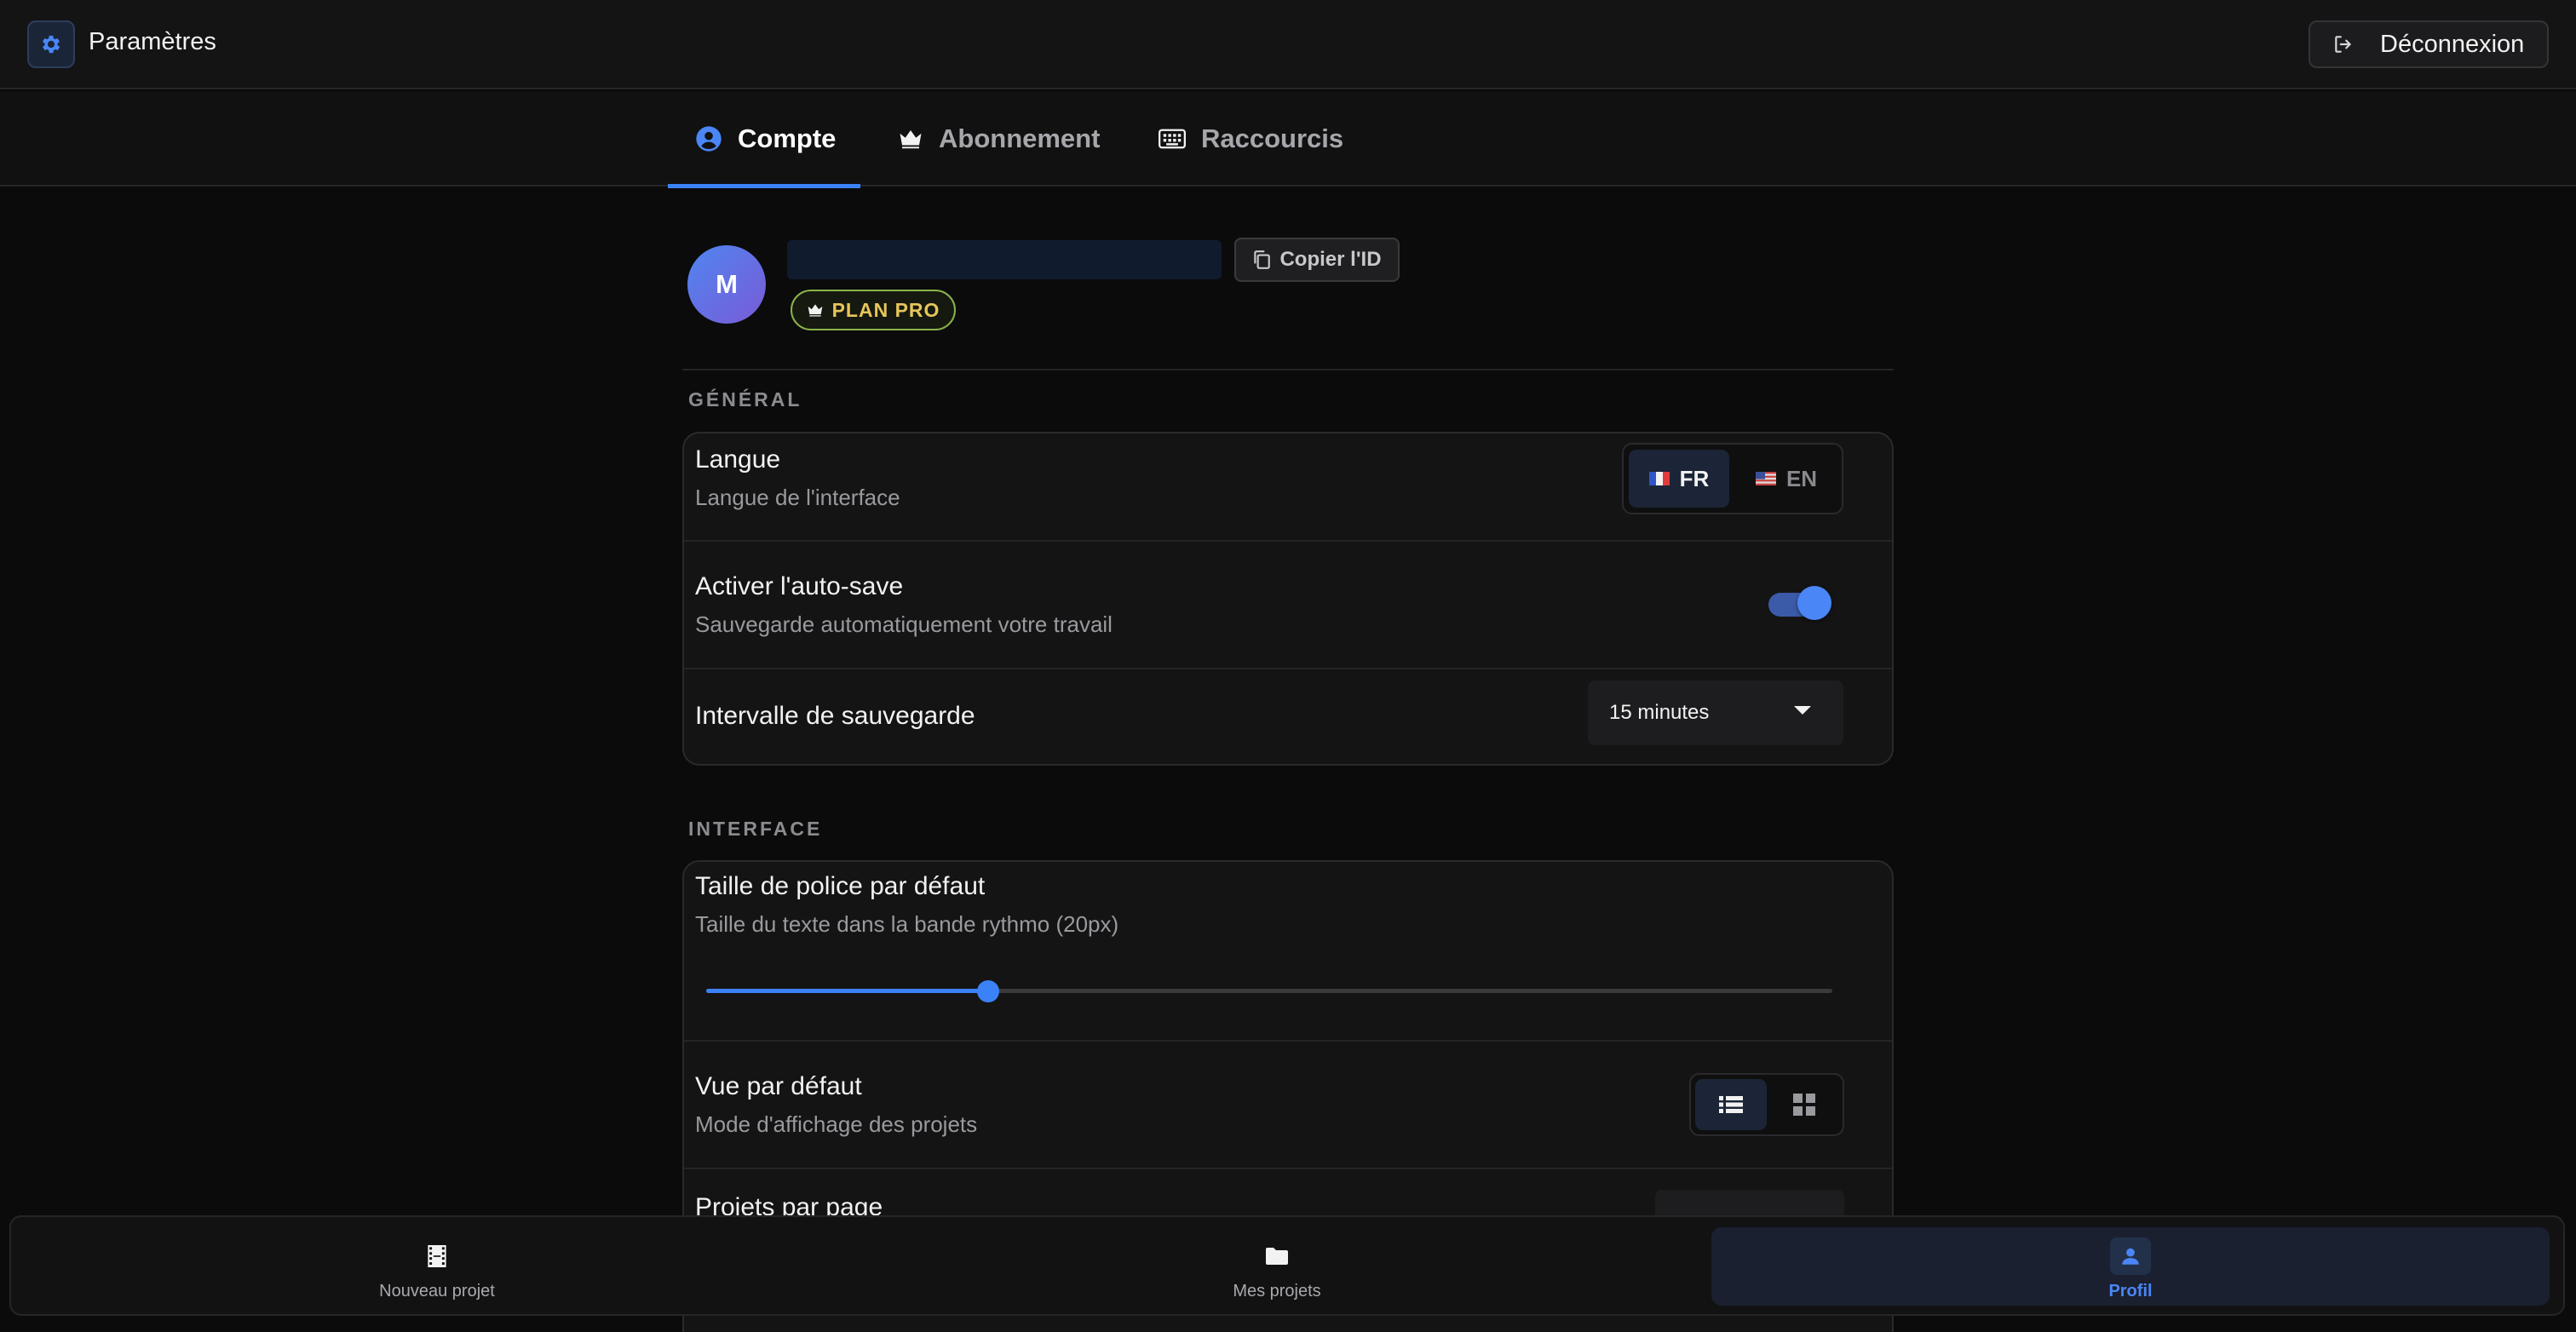 The image size is (2576, 1332). I want to click on user-id-placeholder, so click(1005, 259).